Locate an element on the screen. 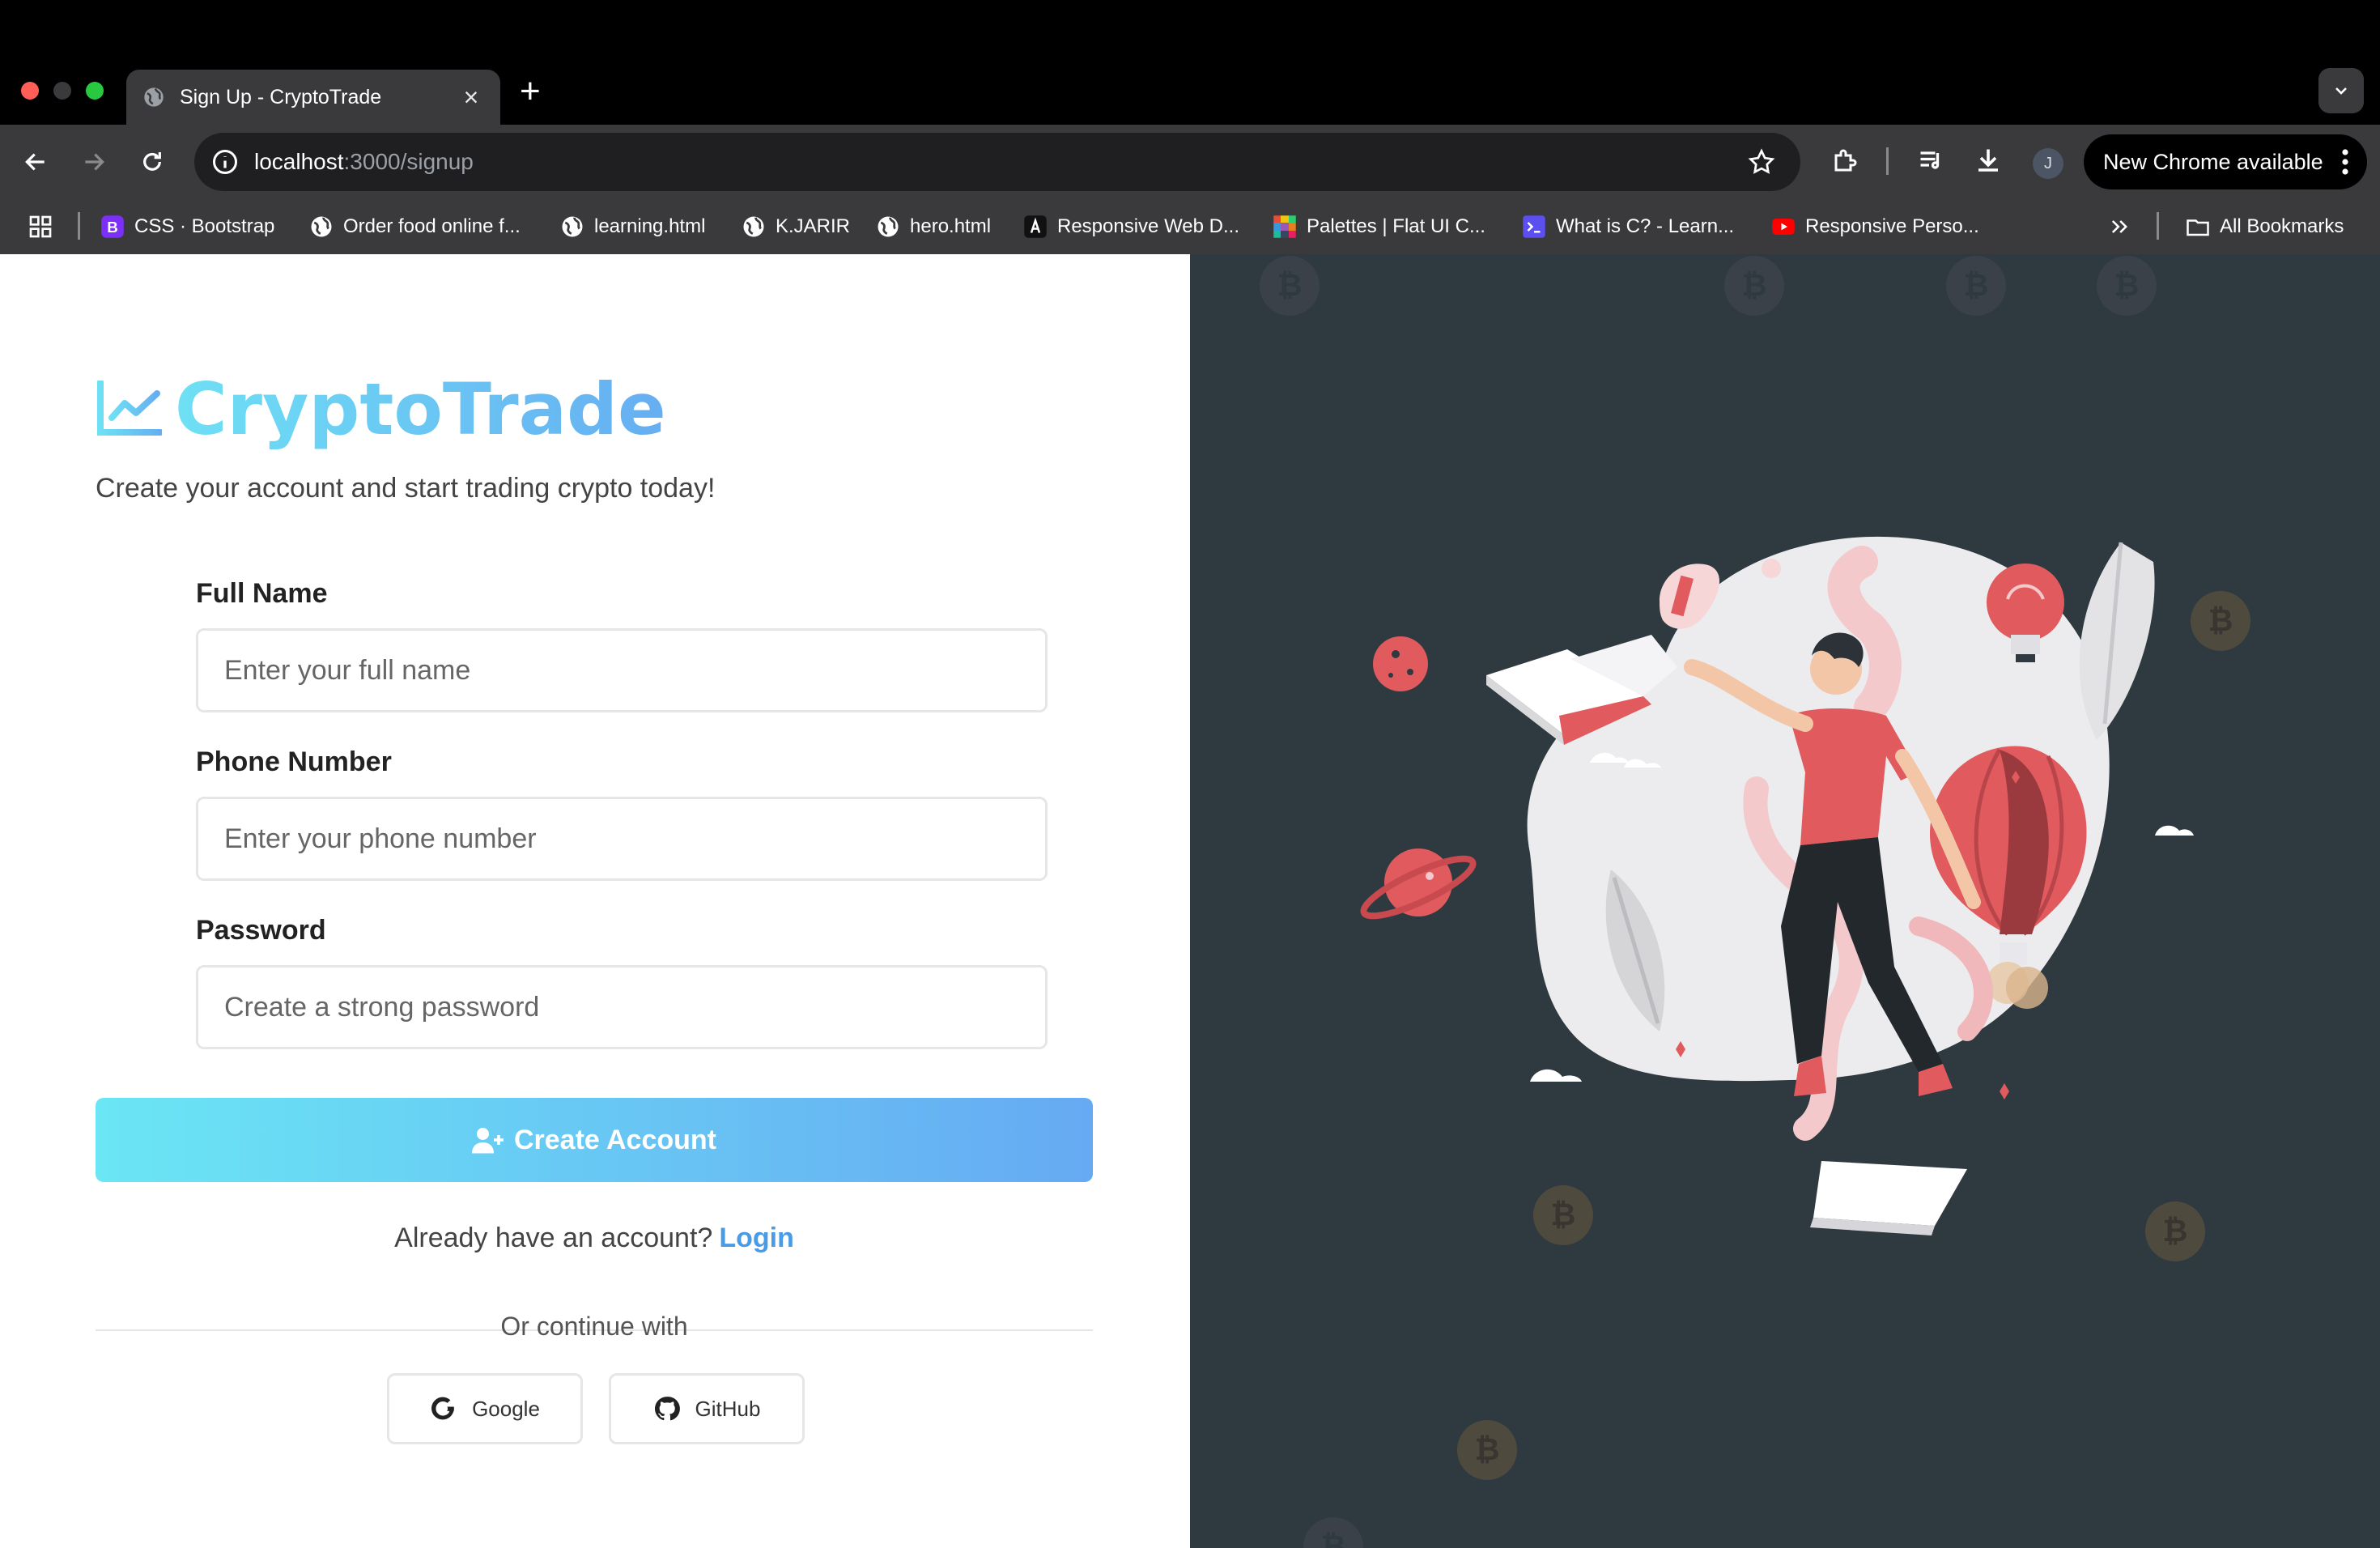 This screenshot has height=1548, width=2380. url-path: :3000/signup is located at coordinates (408, 161).